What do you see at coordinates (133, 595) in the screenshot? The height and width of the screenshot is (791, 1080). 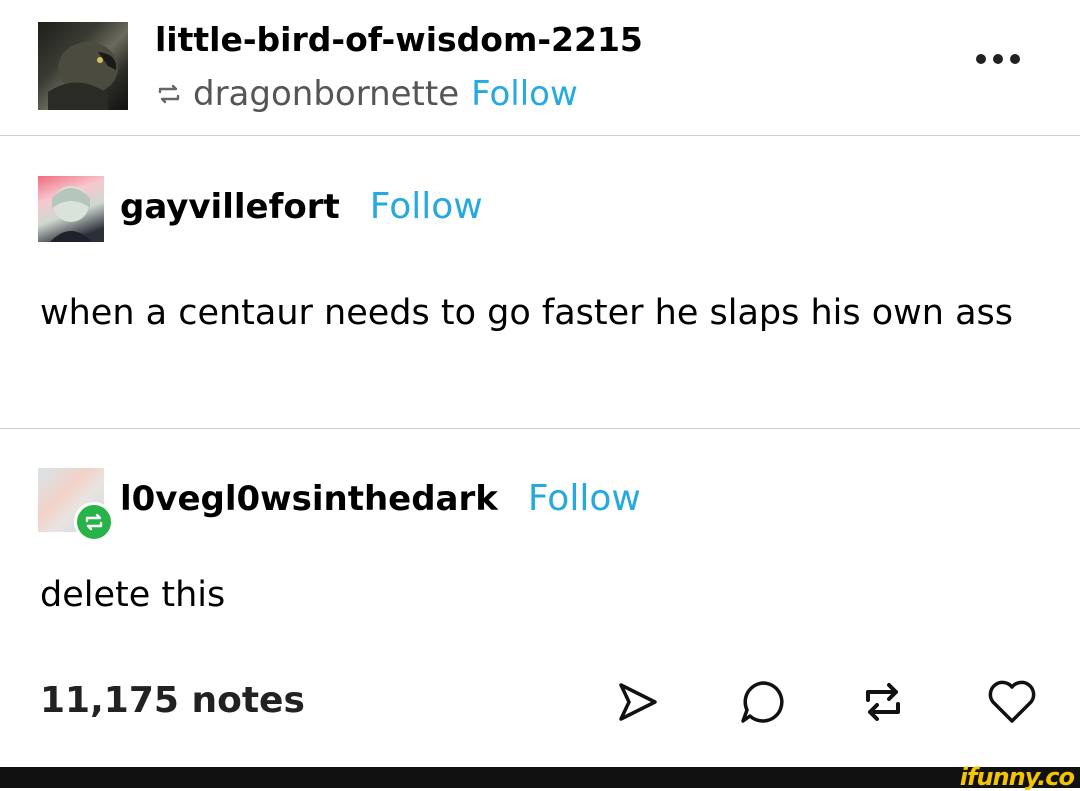 I see `post-text: delete this` at bounding box center [133, 595].